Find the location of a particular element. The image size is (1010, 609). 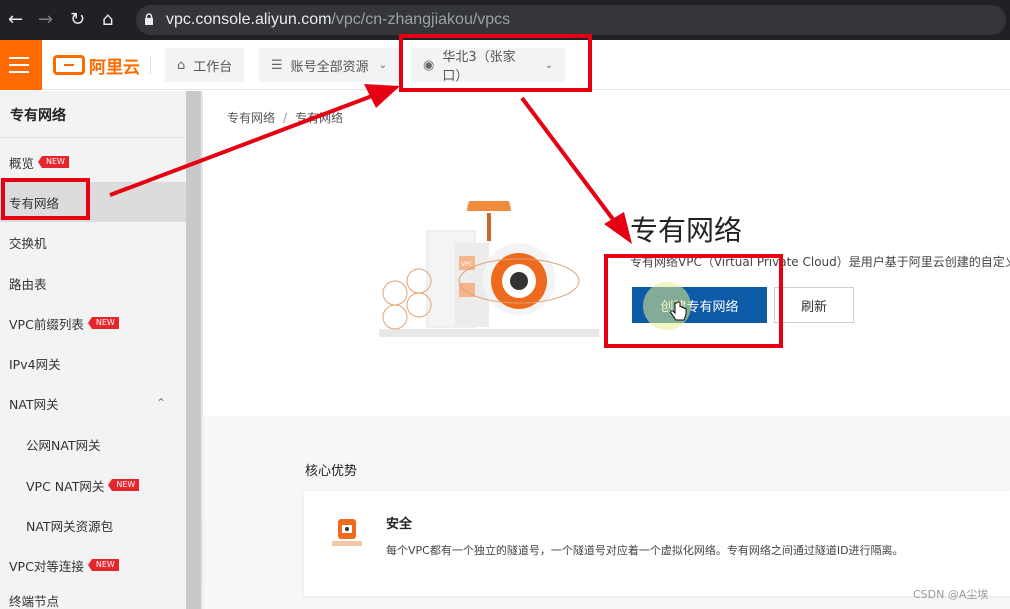

chevron-down-icon: ⌄ is located at coordinates (383, 65).